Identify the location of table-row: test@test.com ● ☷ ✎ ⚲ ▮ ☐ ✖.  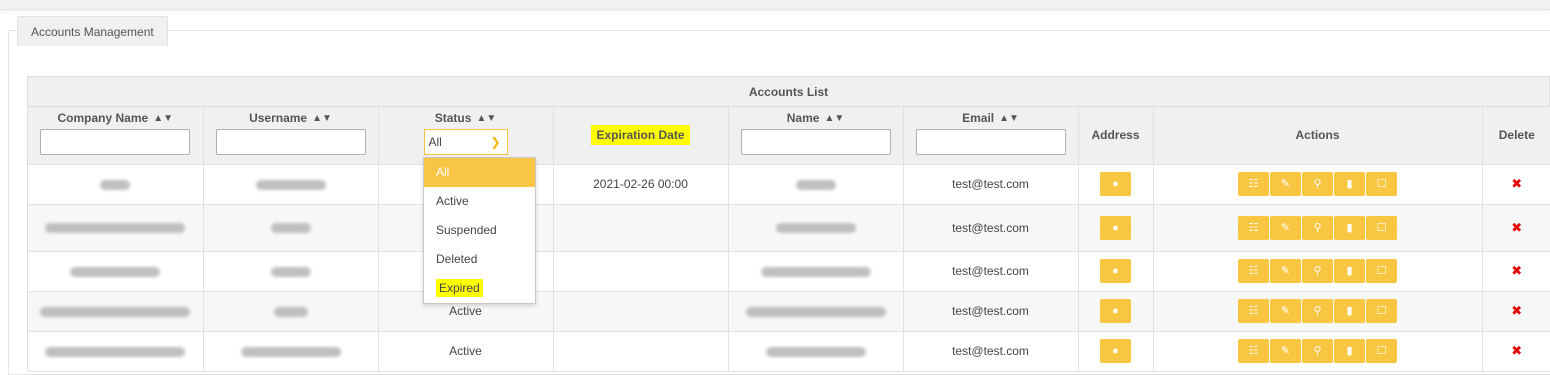
(789, 271).